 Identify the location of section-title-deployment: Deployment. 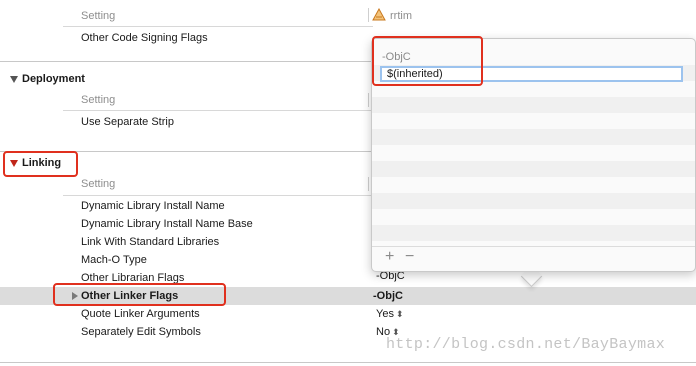
(53, 79).